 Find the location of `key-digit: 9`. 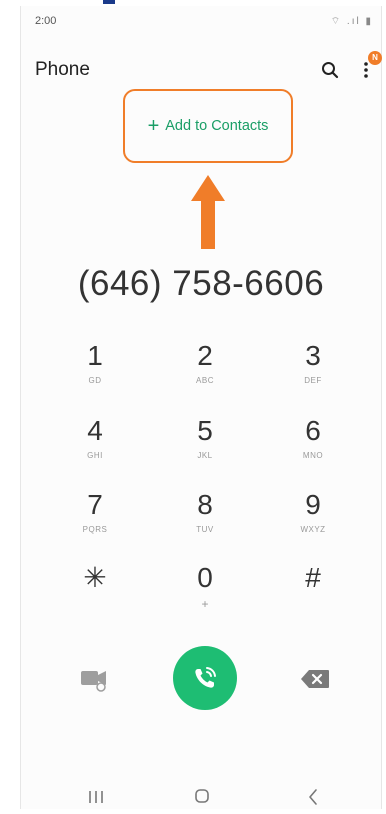

key-digit: 9 is located at coordinates (313, 504).